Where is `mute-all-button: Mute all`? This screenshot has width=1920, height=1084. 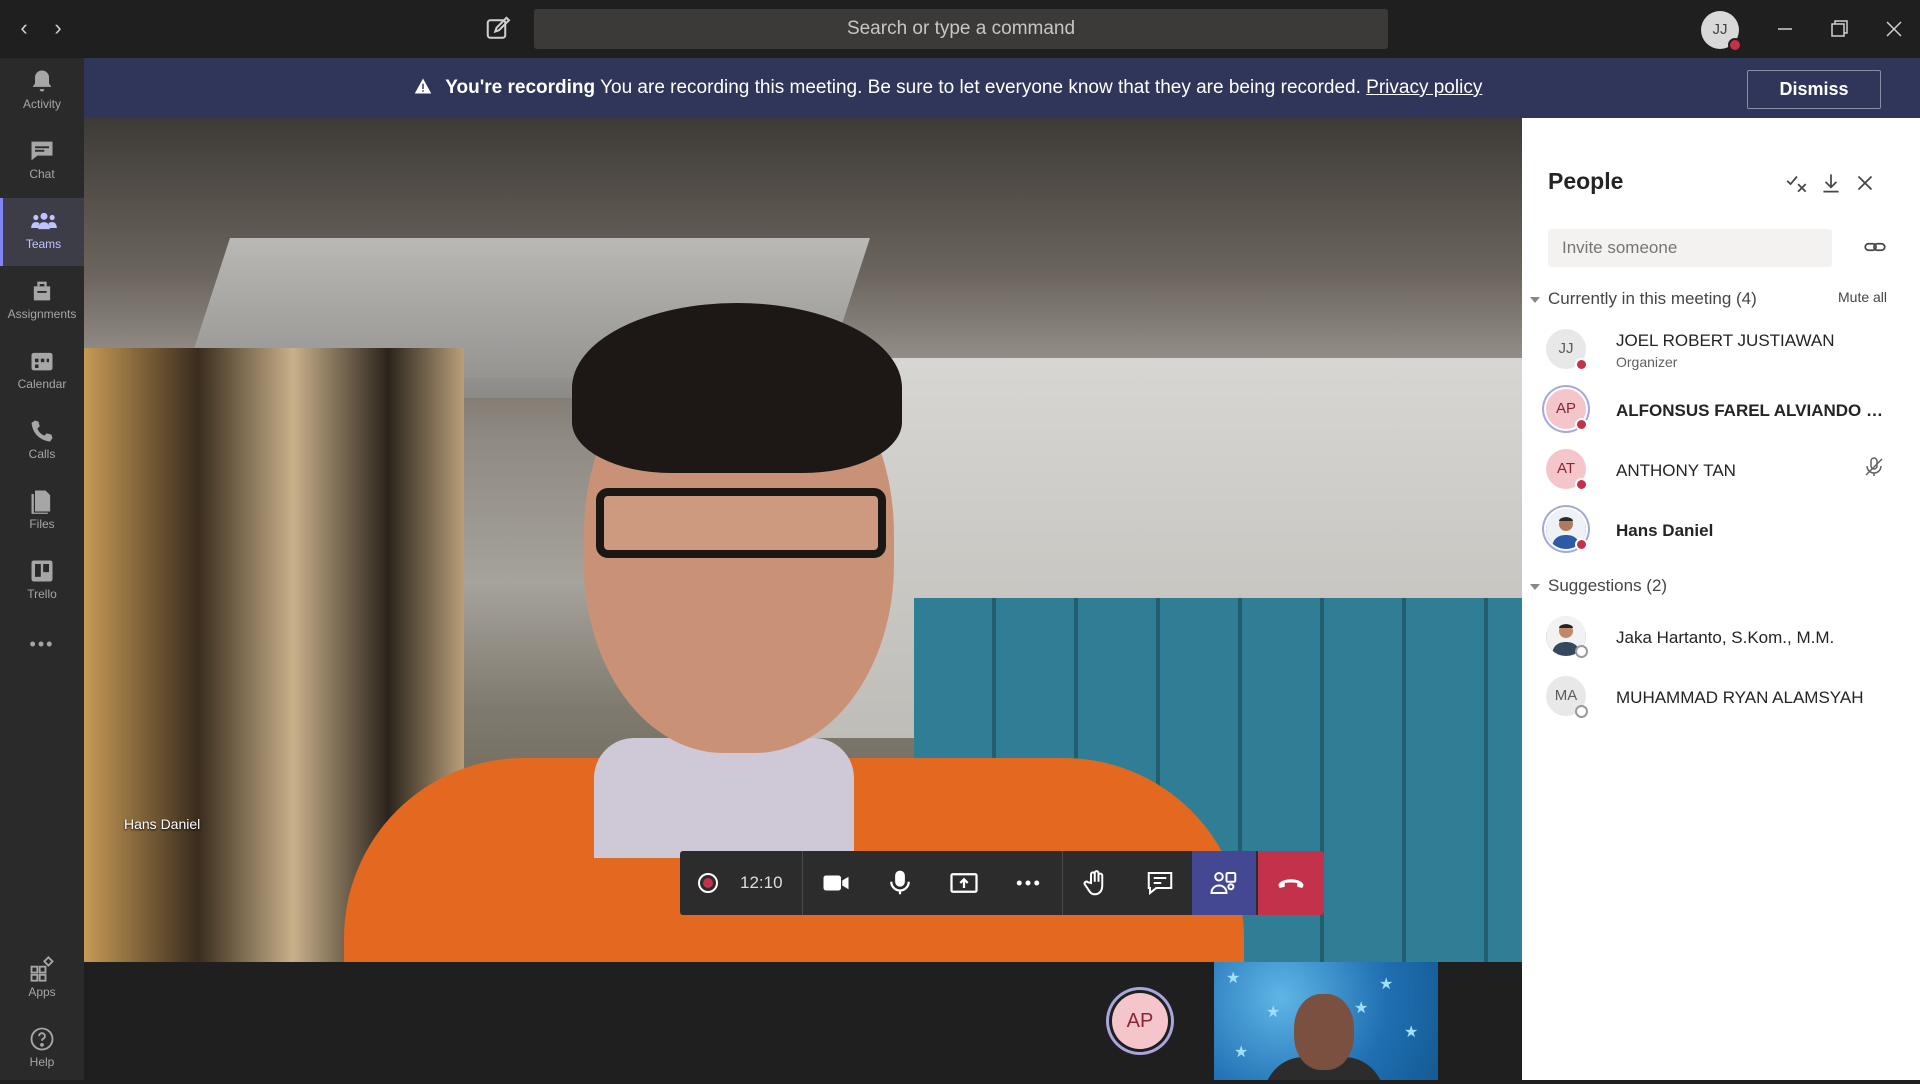
mute-all-button: Mute all is located at coordinates (1862, 297).